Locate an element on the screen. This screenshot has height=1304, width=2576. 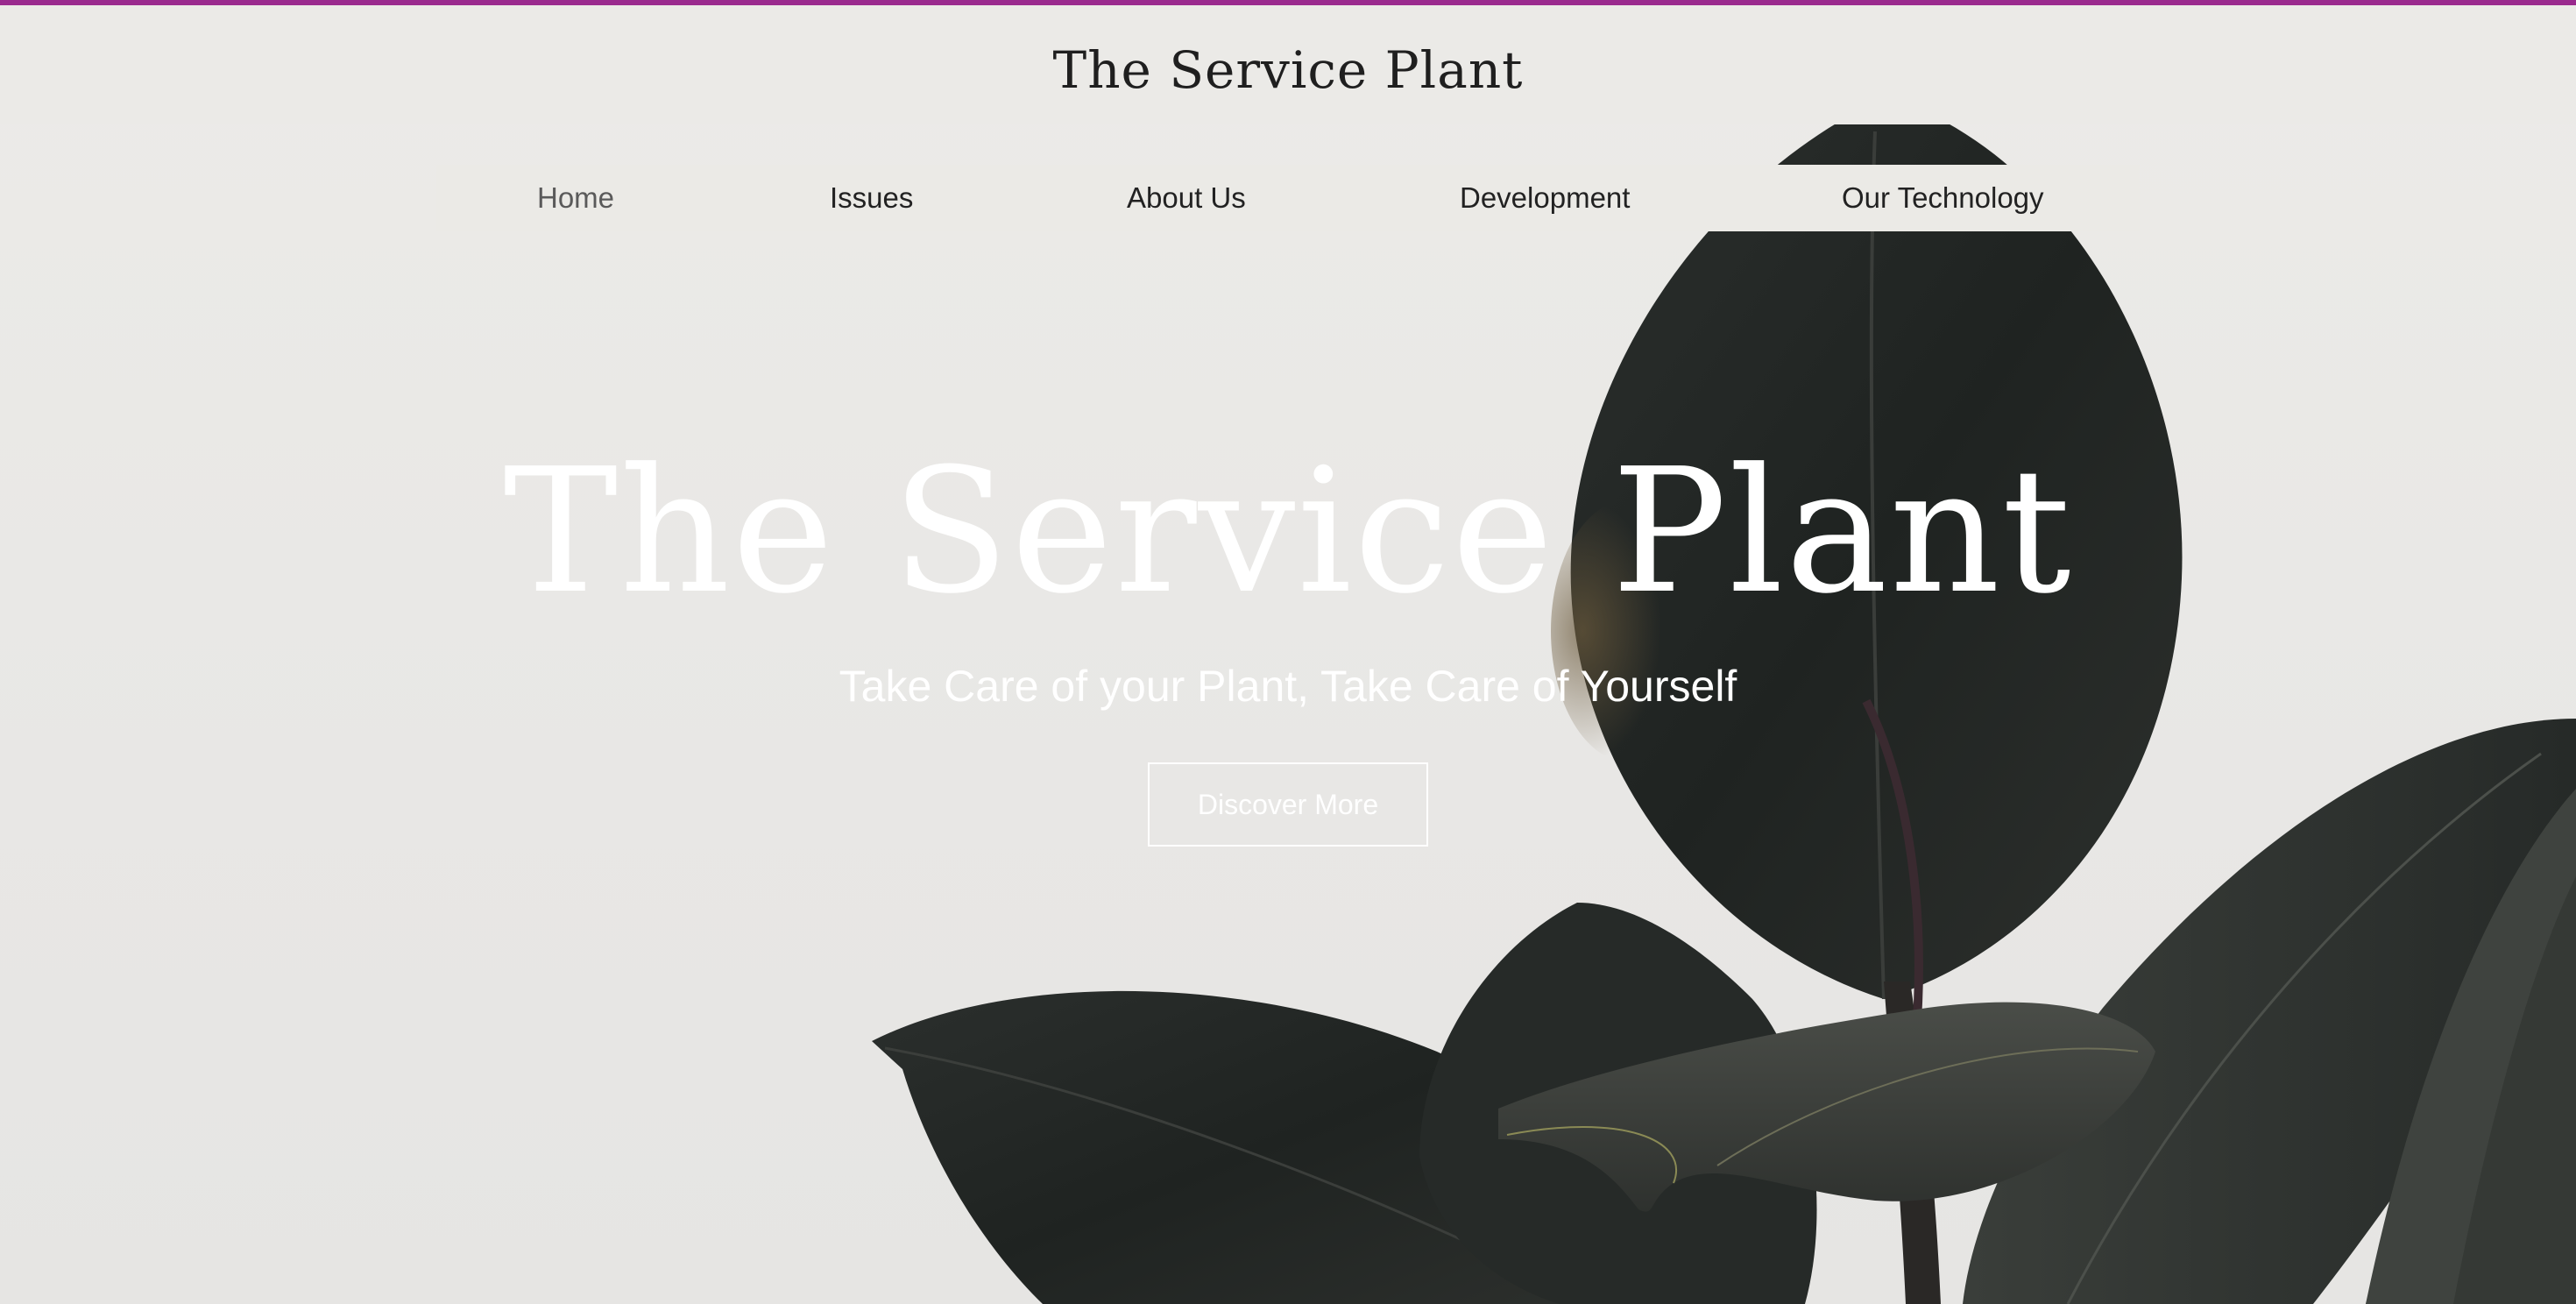
nav-item-about-us: About Us is located at coordinates (1186, 198).